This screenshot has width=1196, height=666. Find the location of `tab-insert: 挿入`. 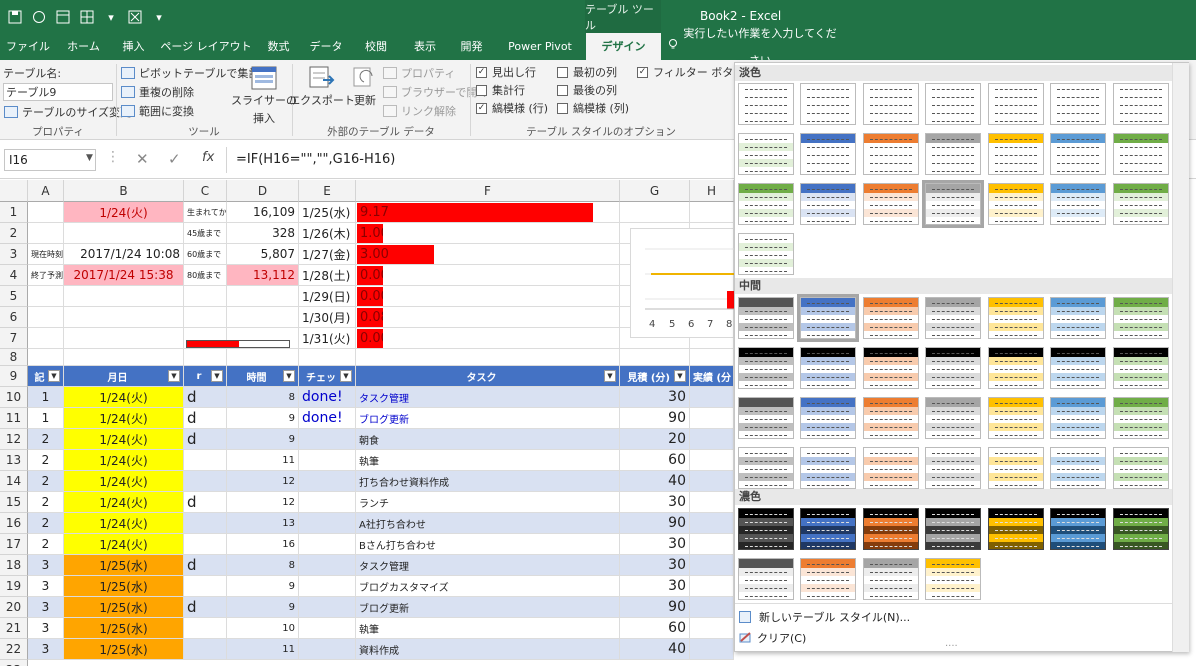

tab-insert: 挿入 is located at coordinates (133, 46).